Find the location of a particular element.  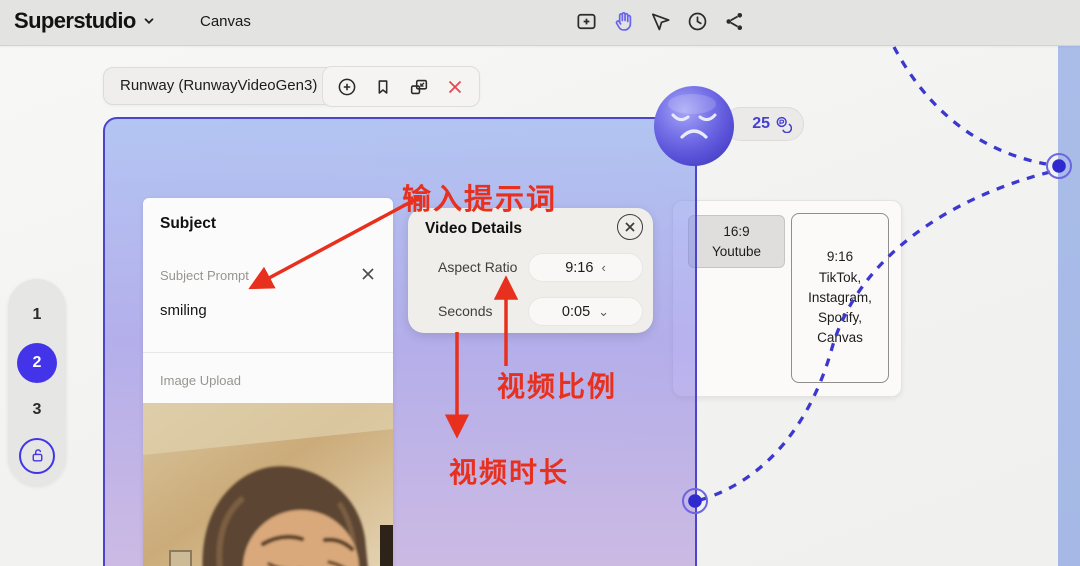

subject-prompt-value: smiling is located at coordinates (183, 310).